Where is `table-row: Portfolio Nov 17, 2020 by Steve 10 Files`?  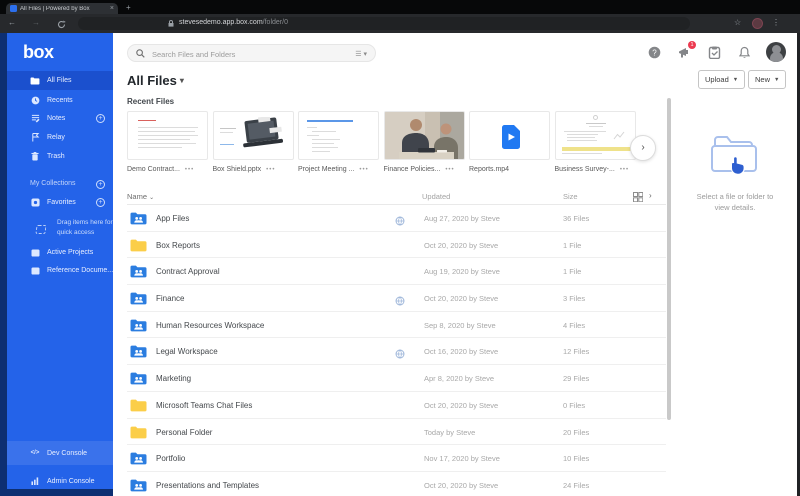
table-row: Portfolio Nov 17, 2020 by Steve 10 Files is located at coordinates (396, 458).